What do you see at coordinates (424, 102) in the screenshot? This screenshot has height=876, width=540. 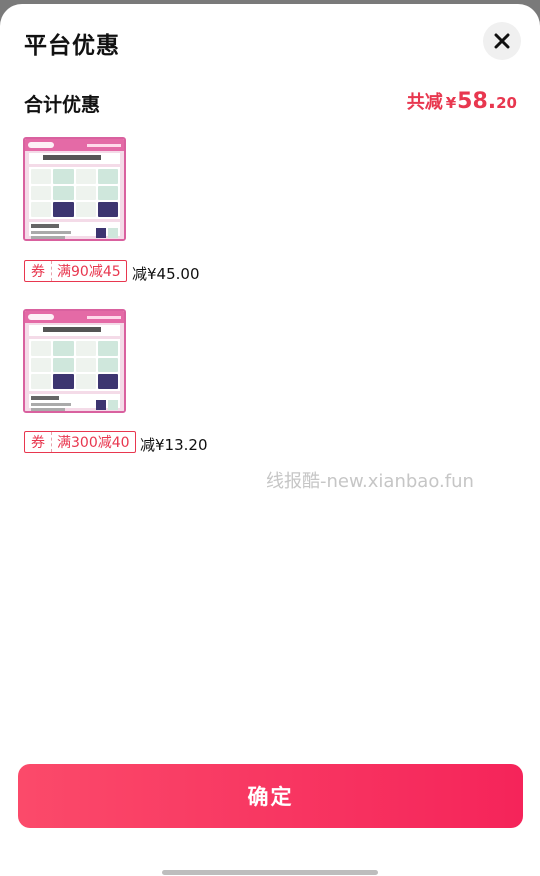 I see `summary-total-prefix: 共减` at bounding box center [424, 102].